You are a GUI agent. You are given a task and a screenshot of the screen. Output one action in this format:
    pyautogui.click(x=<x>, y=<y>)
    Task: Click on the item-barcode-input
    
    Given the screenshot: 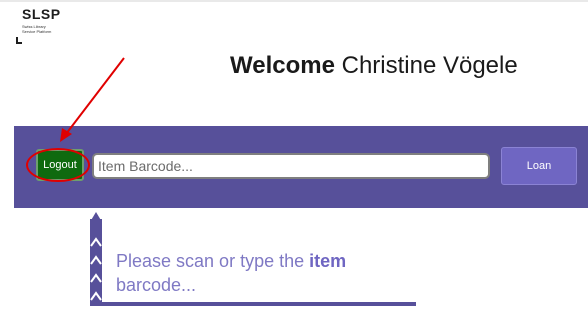 What is the action you would take?
    pyautogui.click(x=291, y=166)
    